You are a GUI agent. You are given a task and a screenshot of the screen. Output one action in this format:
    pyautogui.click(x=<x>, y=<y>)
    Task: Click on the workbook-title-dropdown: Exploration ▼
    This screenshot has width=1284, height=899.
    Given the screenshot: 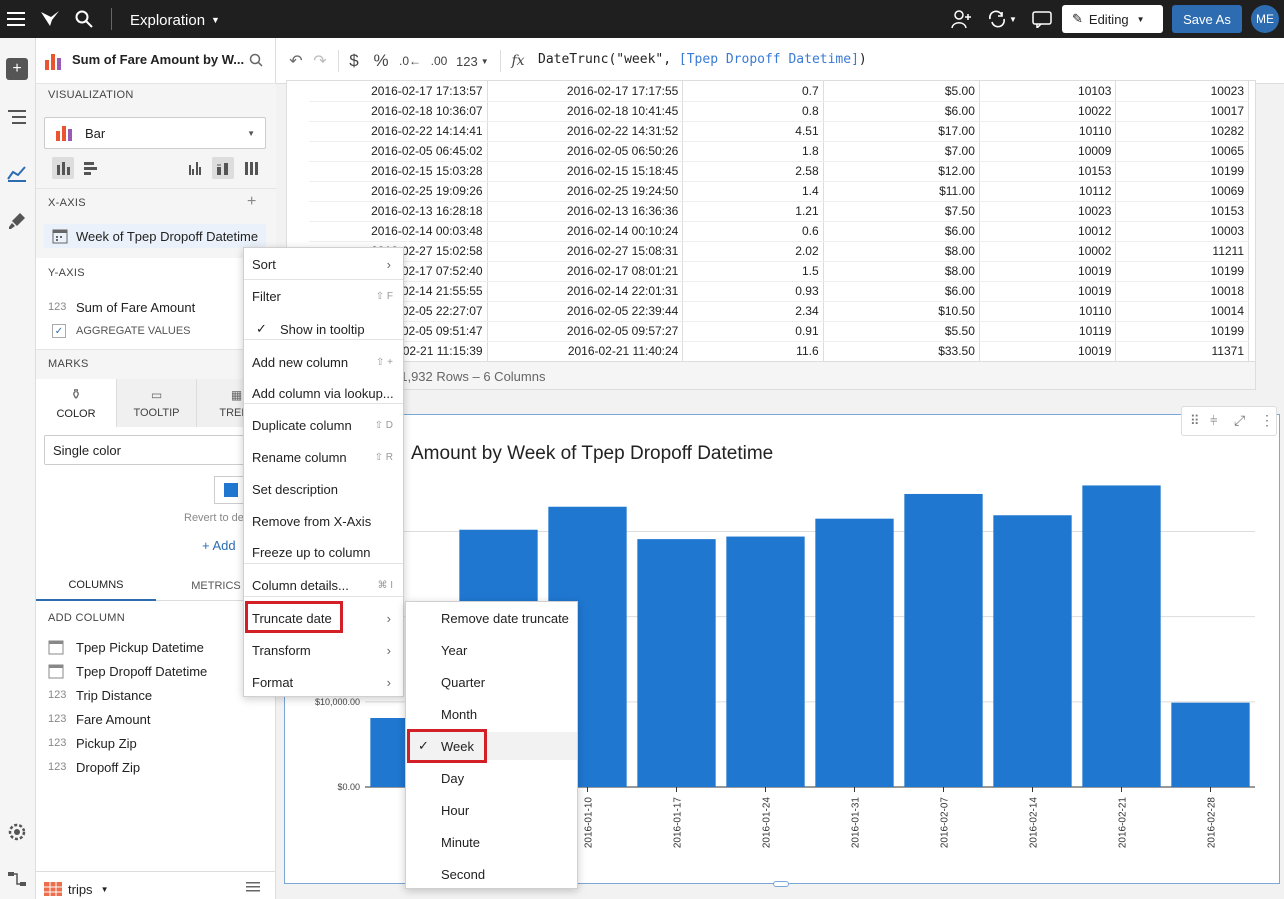 What is the action you would take?
    pyautogui.click(x=175, y=20)
    